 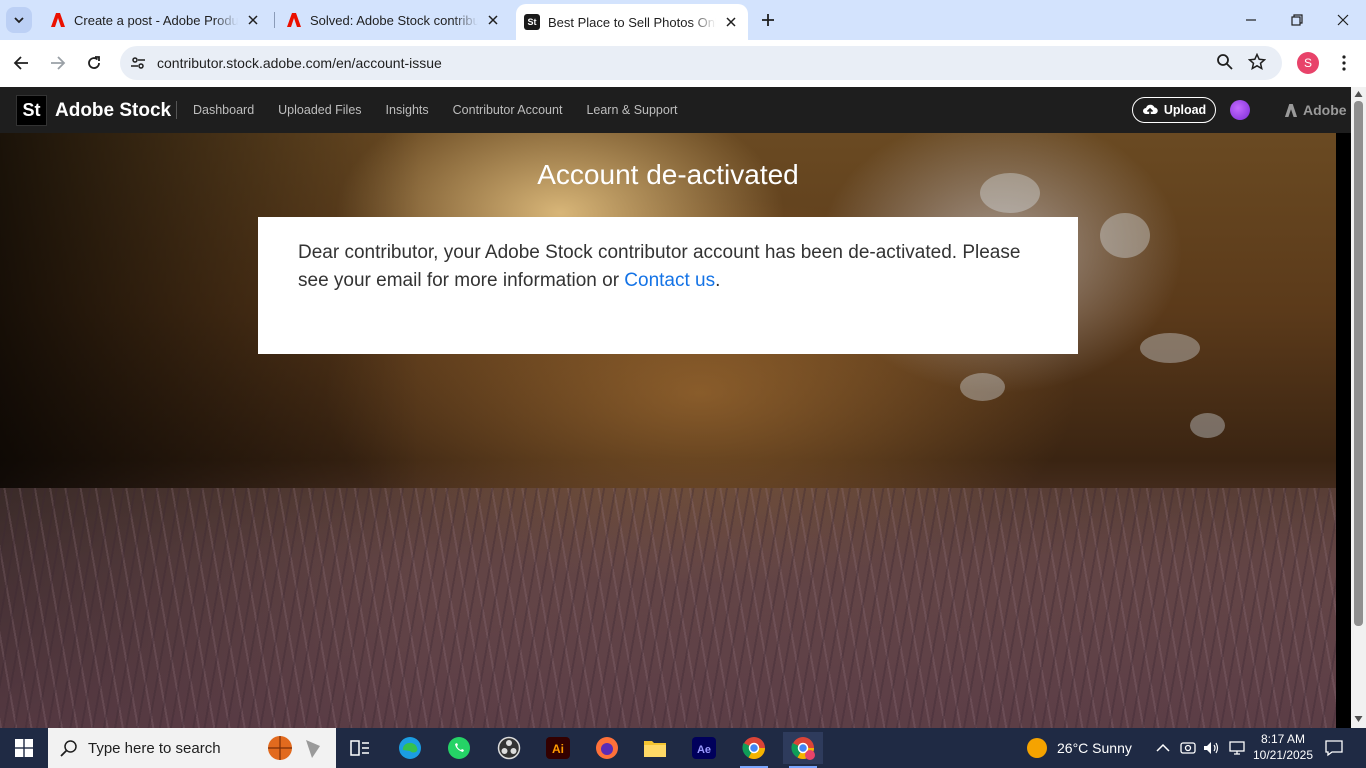 What do you see at coordinates (632, 22) in the screenshot?
I see `browser-tab-adobe-stock-active: St Best Place to Sell Photos Online` at bounding box center [632, 22].